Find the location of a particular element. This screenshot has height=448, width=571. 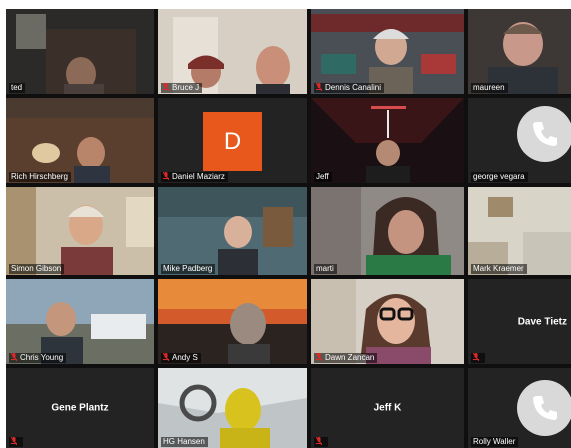

participant-tile-simon-gibson: Simon Gibson is located at coordinates (80, 231).